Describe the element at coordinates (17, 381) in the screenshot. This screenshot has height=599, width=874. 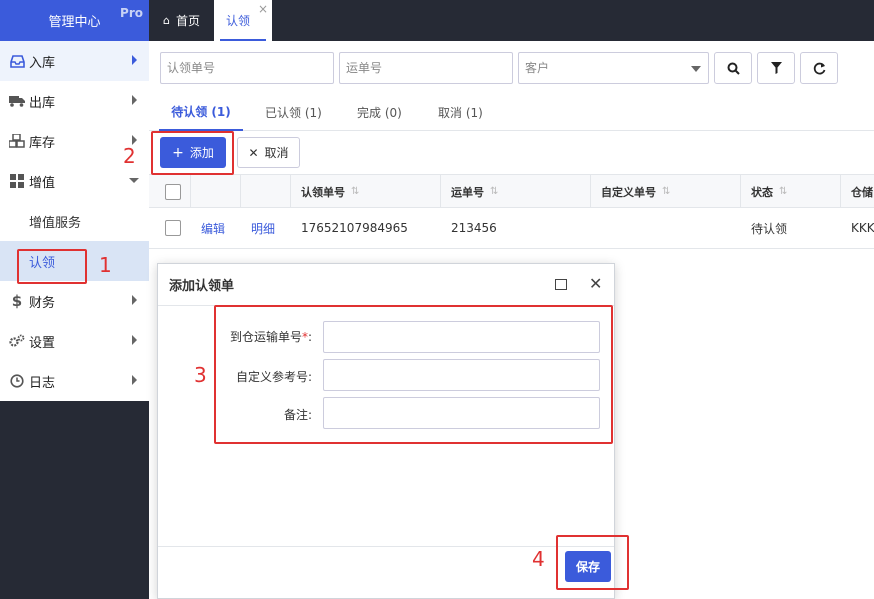
I see `clock-icon` at that location.